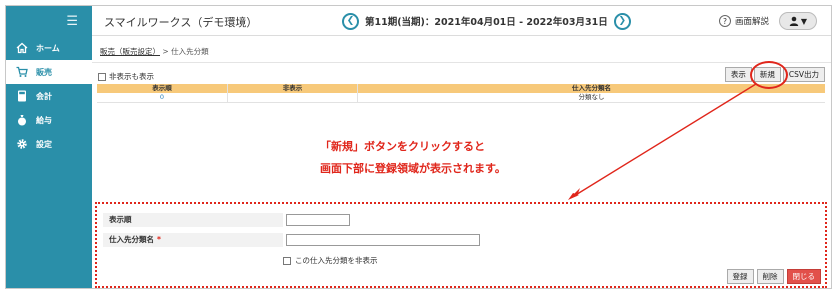  I want to click on sidebar-item-home: ホーム, so click(49, 48).